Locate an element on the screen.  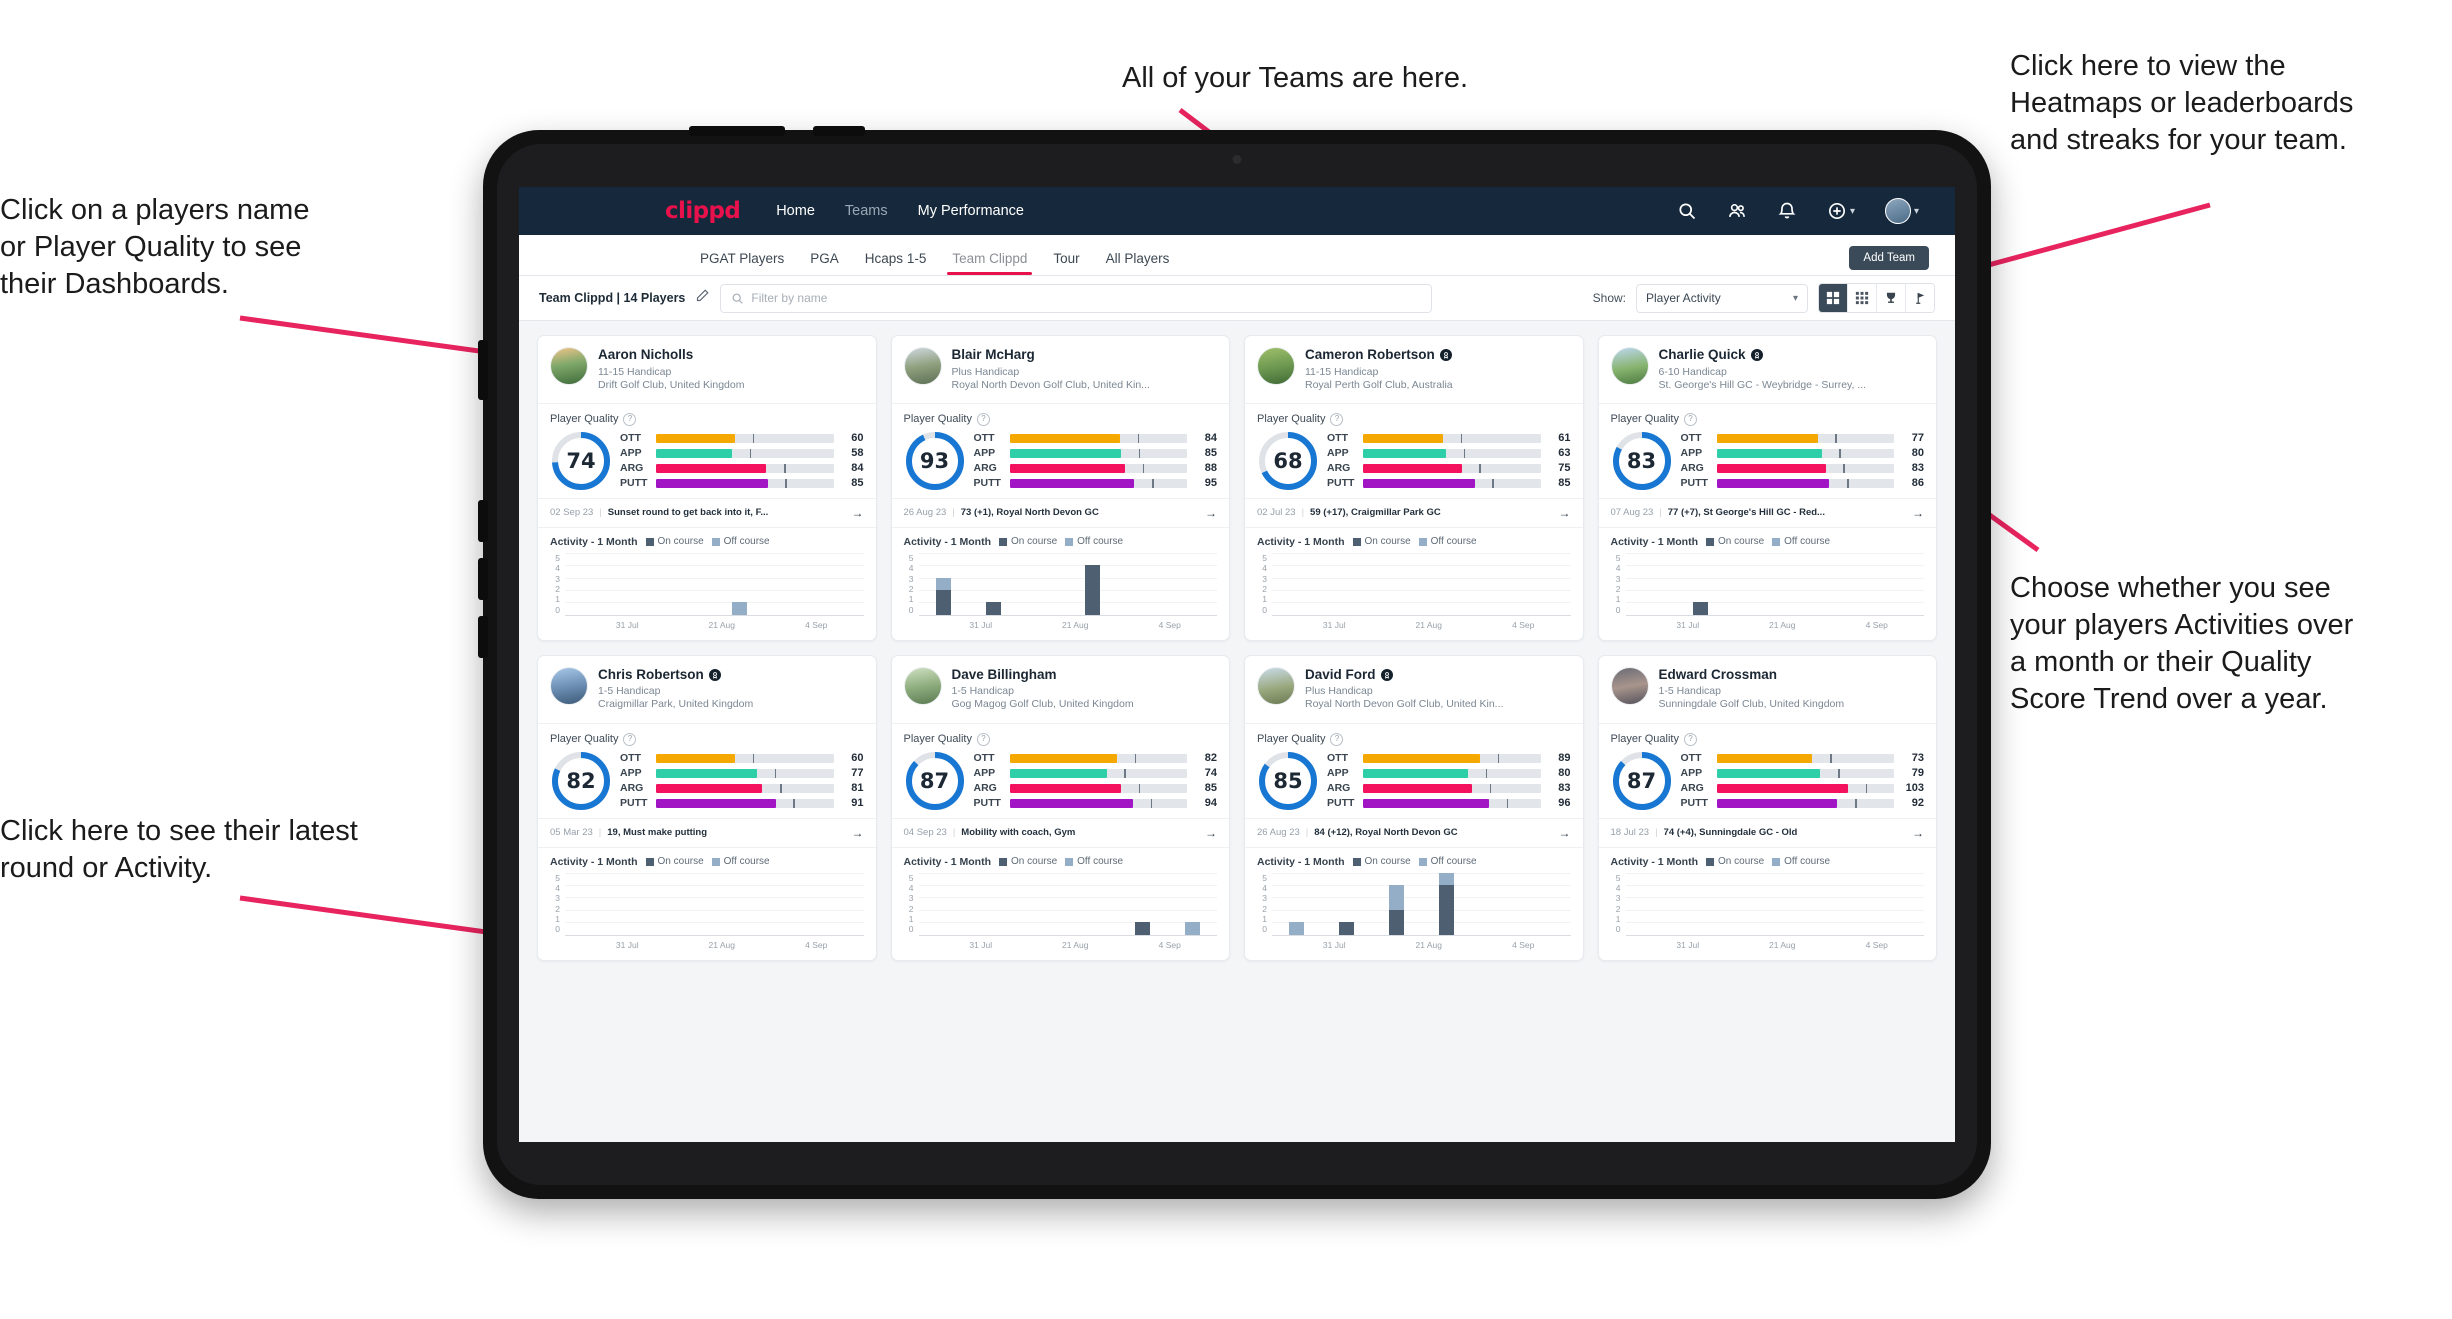
volume-button is located at coordinates (737, 131).